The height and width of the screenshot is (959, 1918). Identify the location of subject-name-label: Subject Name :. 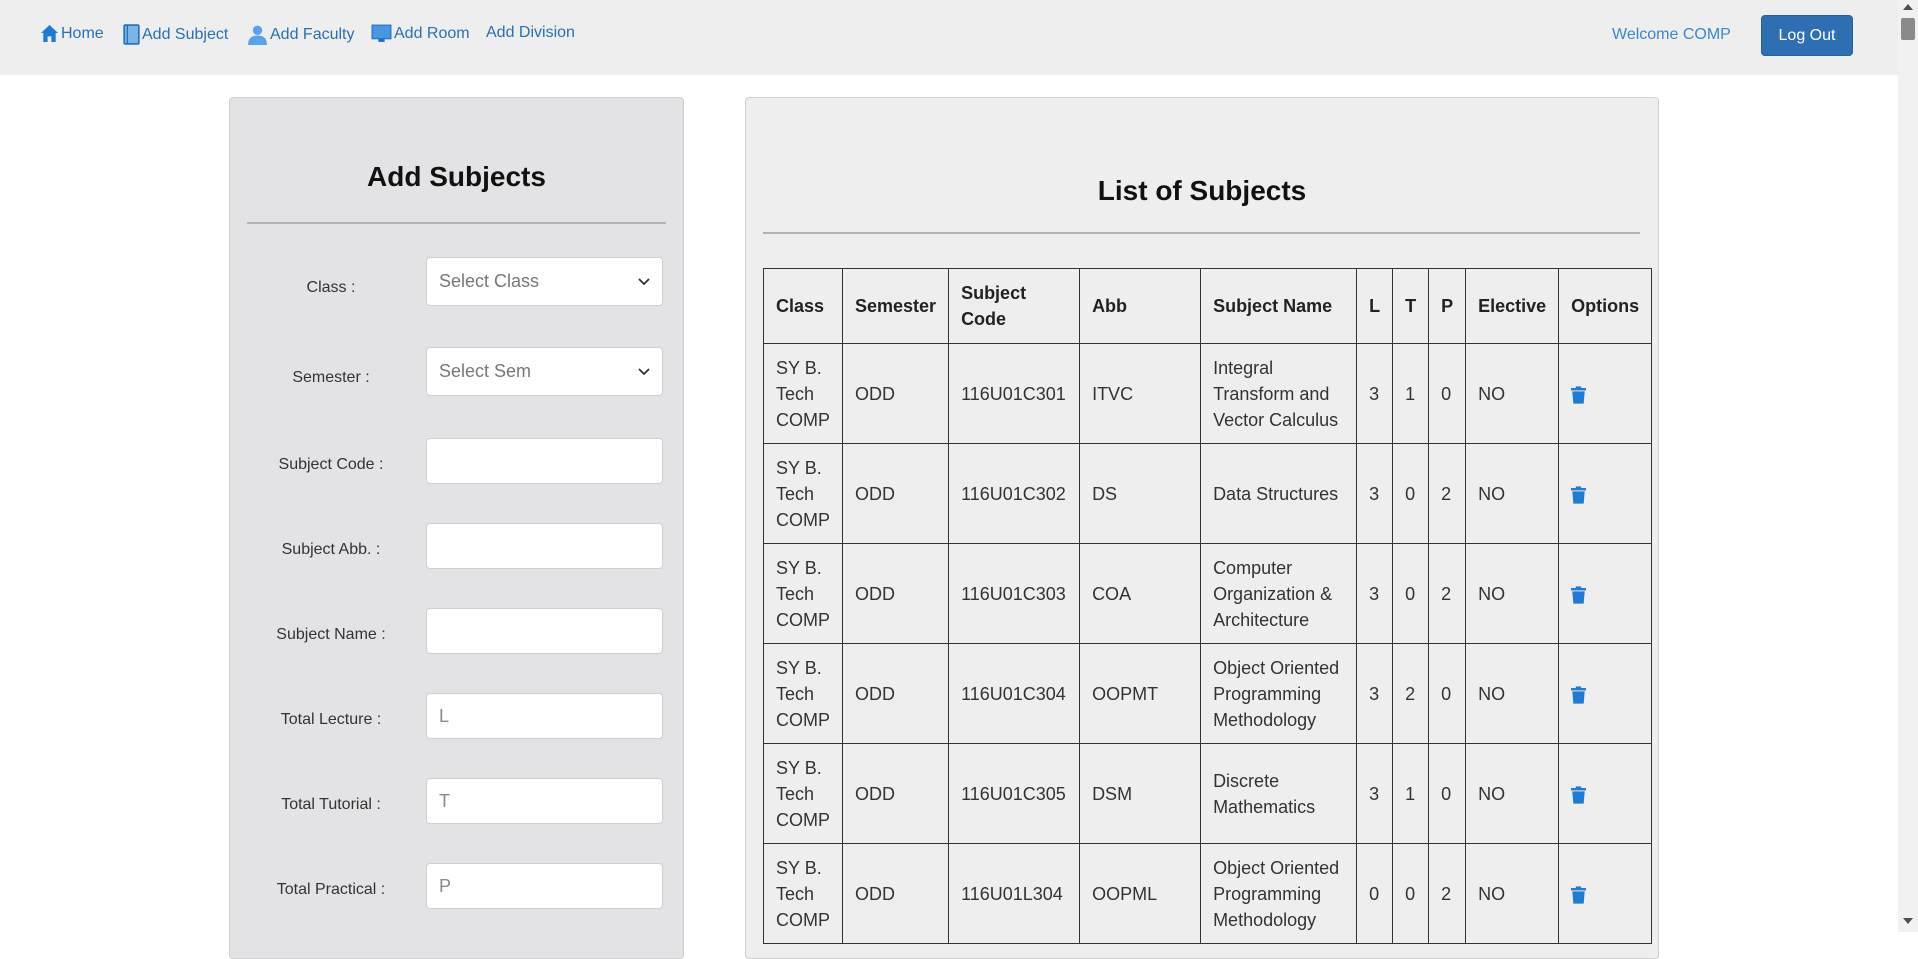
(331, 634).